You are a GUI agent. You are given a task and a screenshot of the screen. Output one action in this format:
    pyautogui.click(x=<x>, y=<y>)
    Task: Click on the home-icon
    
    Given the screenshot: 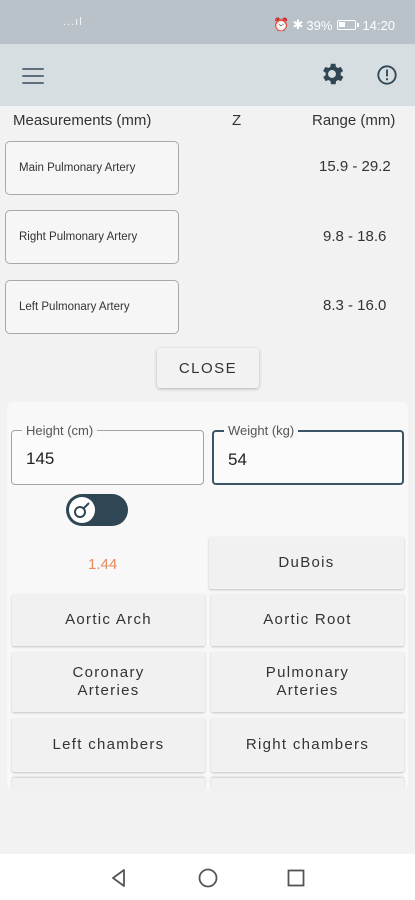 What is the action you would take?
    pyautogui.click(x=208, y=878)
    